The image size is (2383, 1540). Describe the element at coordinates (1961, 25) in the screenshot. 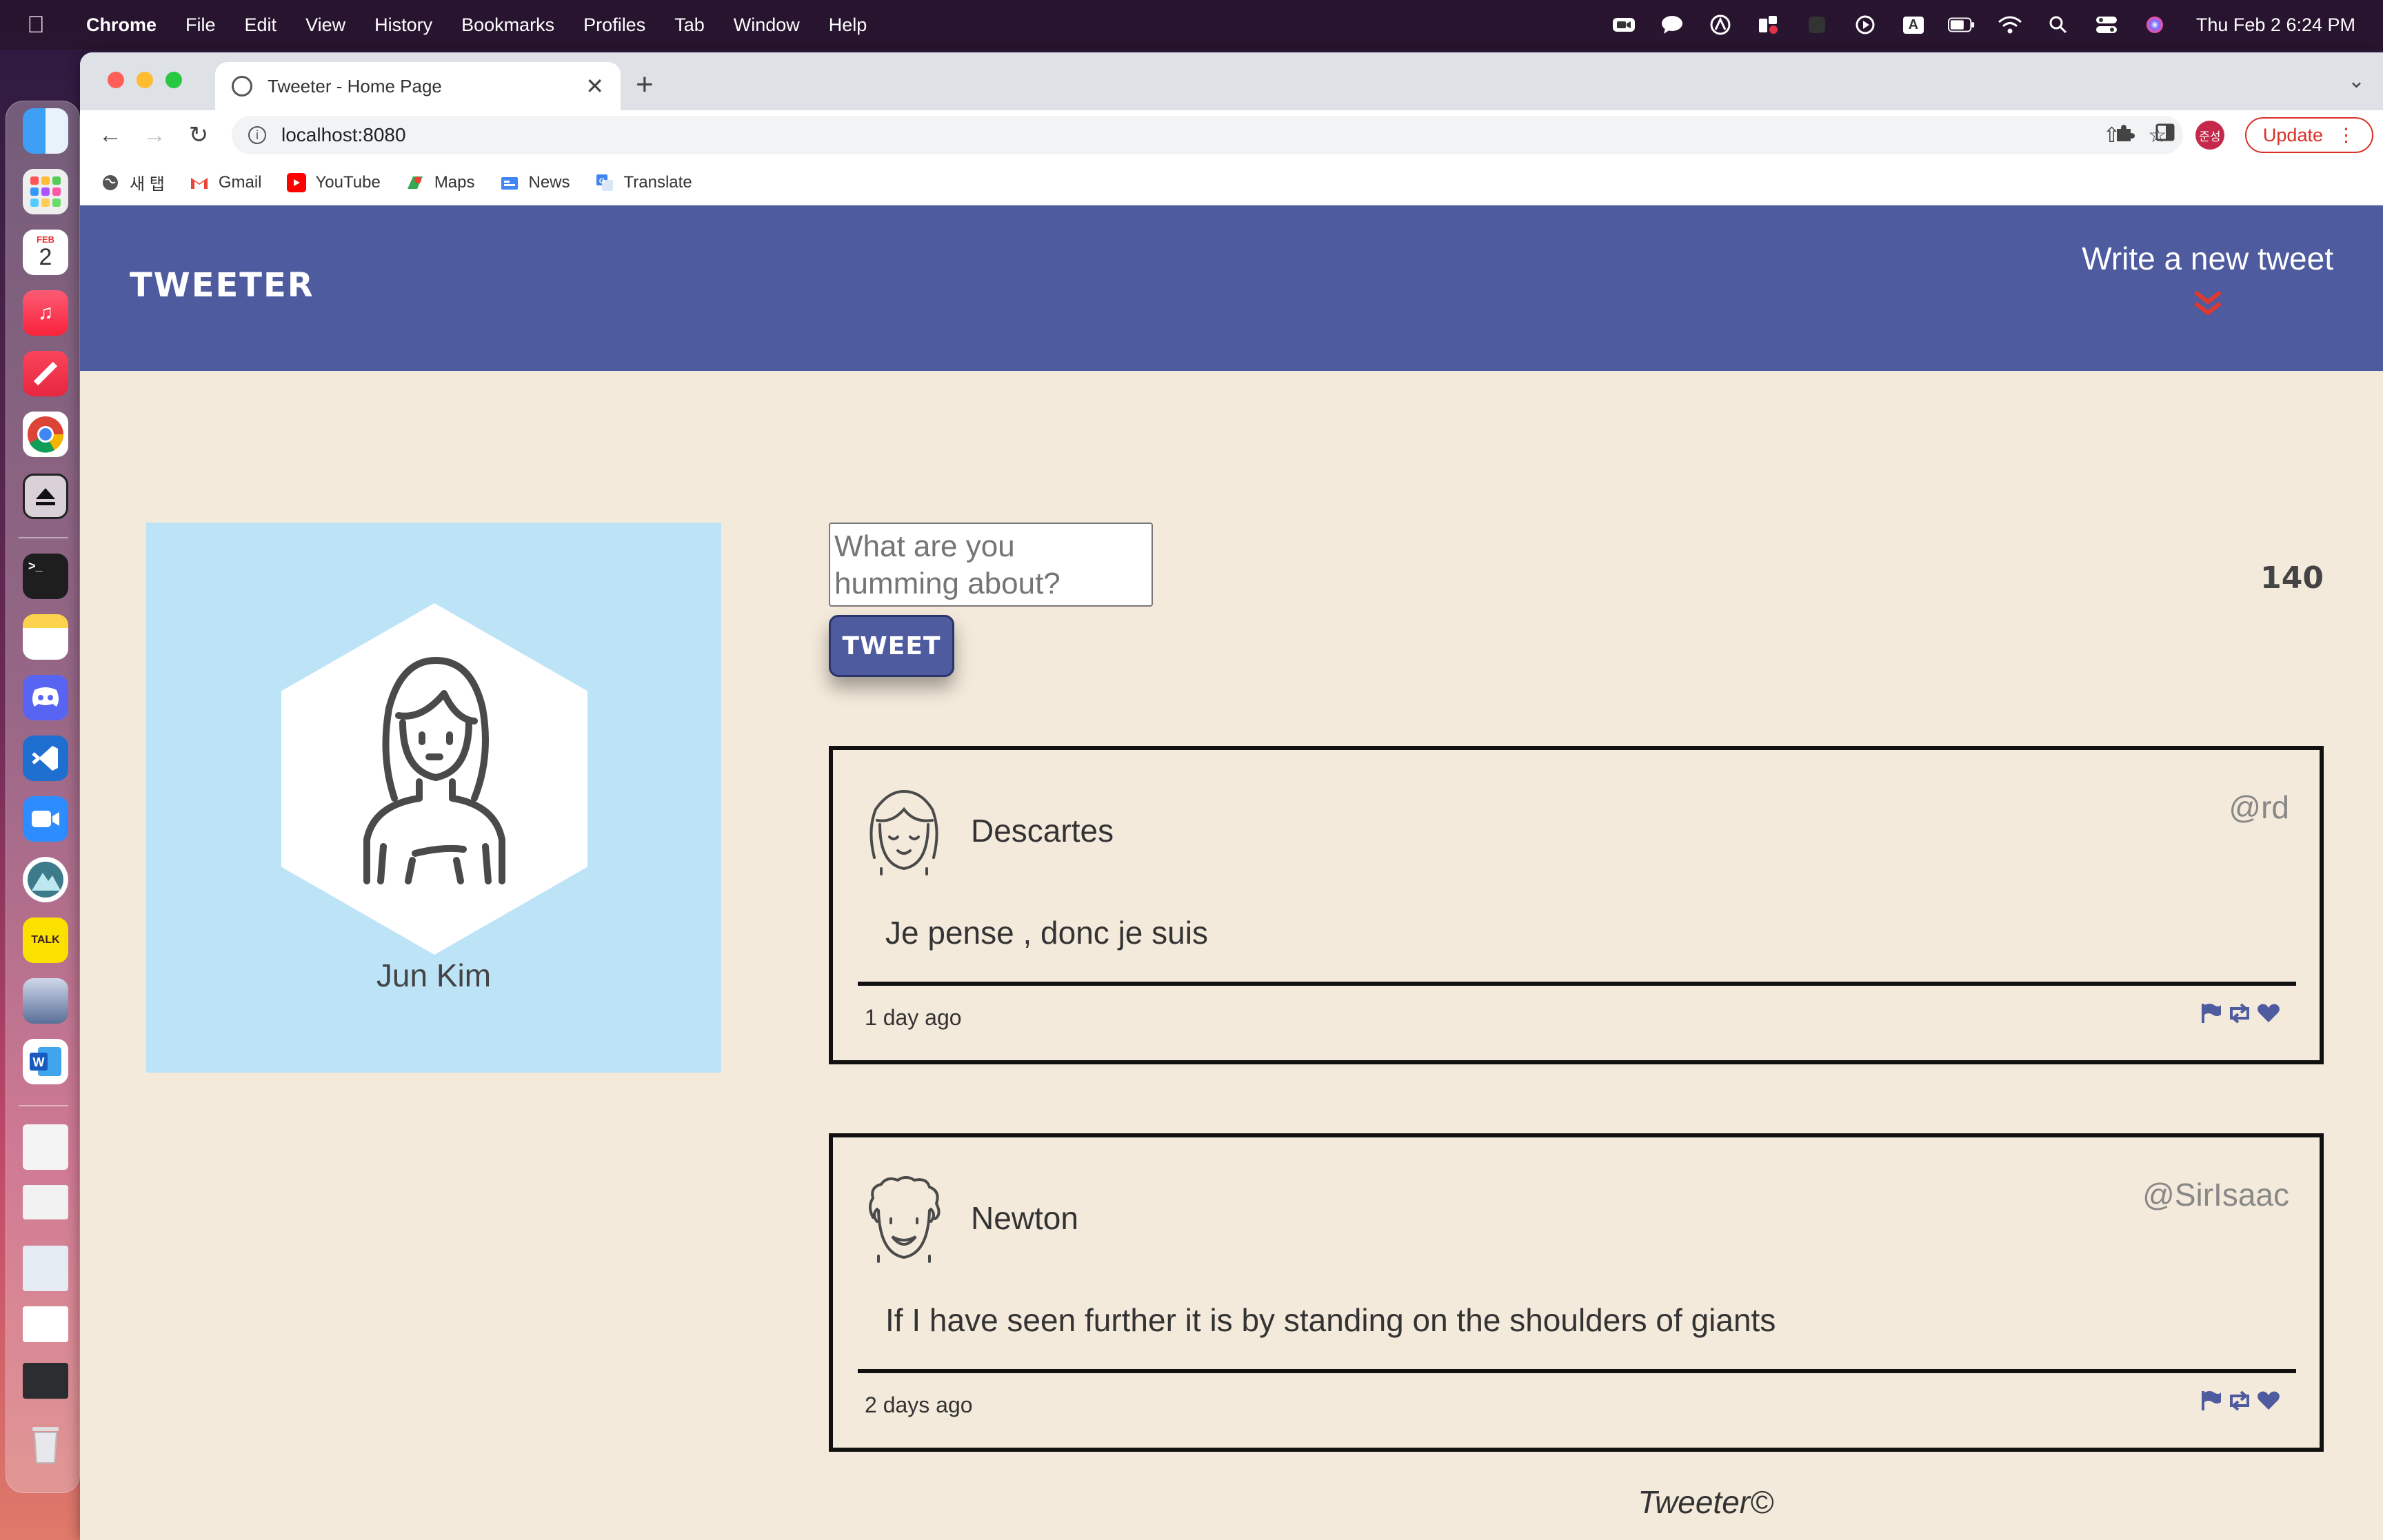

I see `battery-icon` at that location.